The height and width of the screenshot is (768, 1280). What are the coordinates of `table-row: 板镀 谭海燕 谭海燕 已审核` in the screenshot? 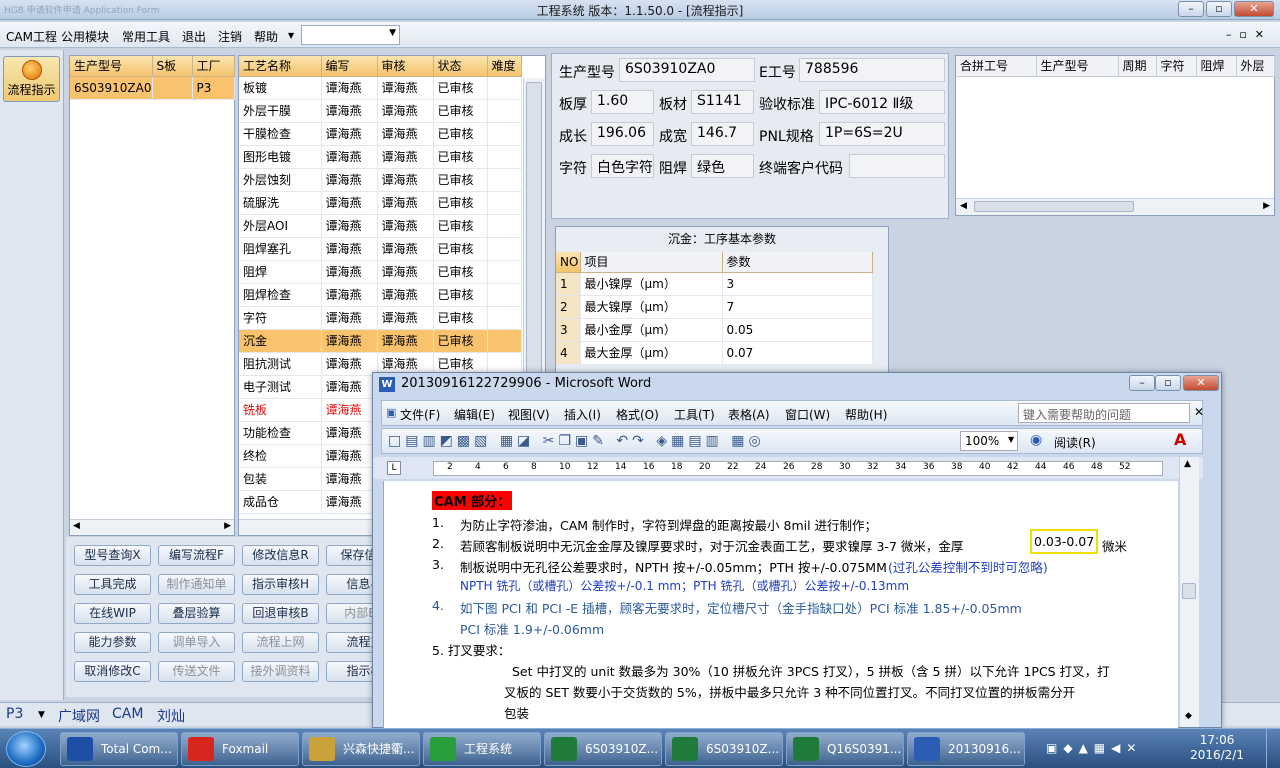 It's located at (380, 88).